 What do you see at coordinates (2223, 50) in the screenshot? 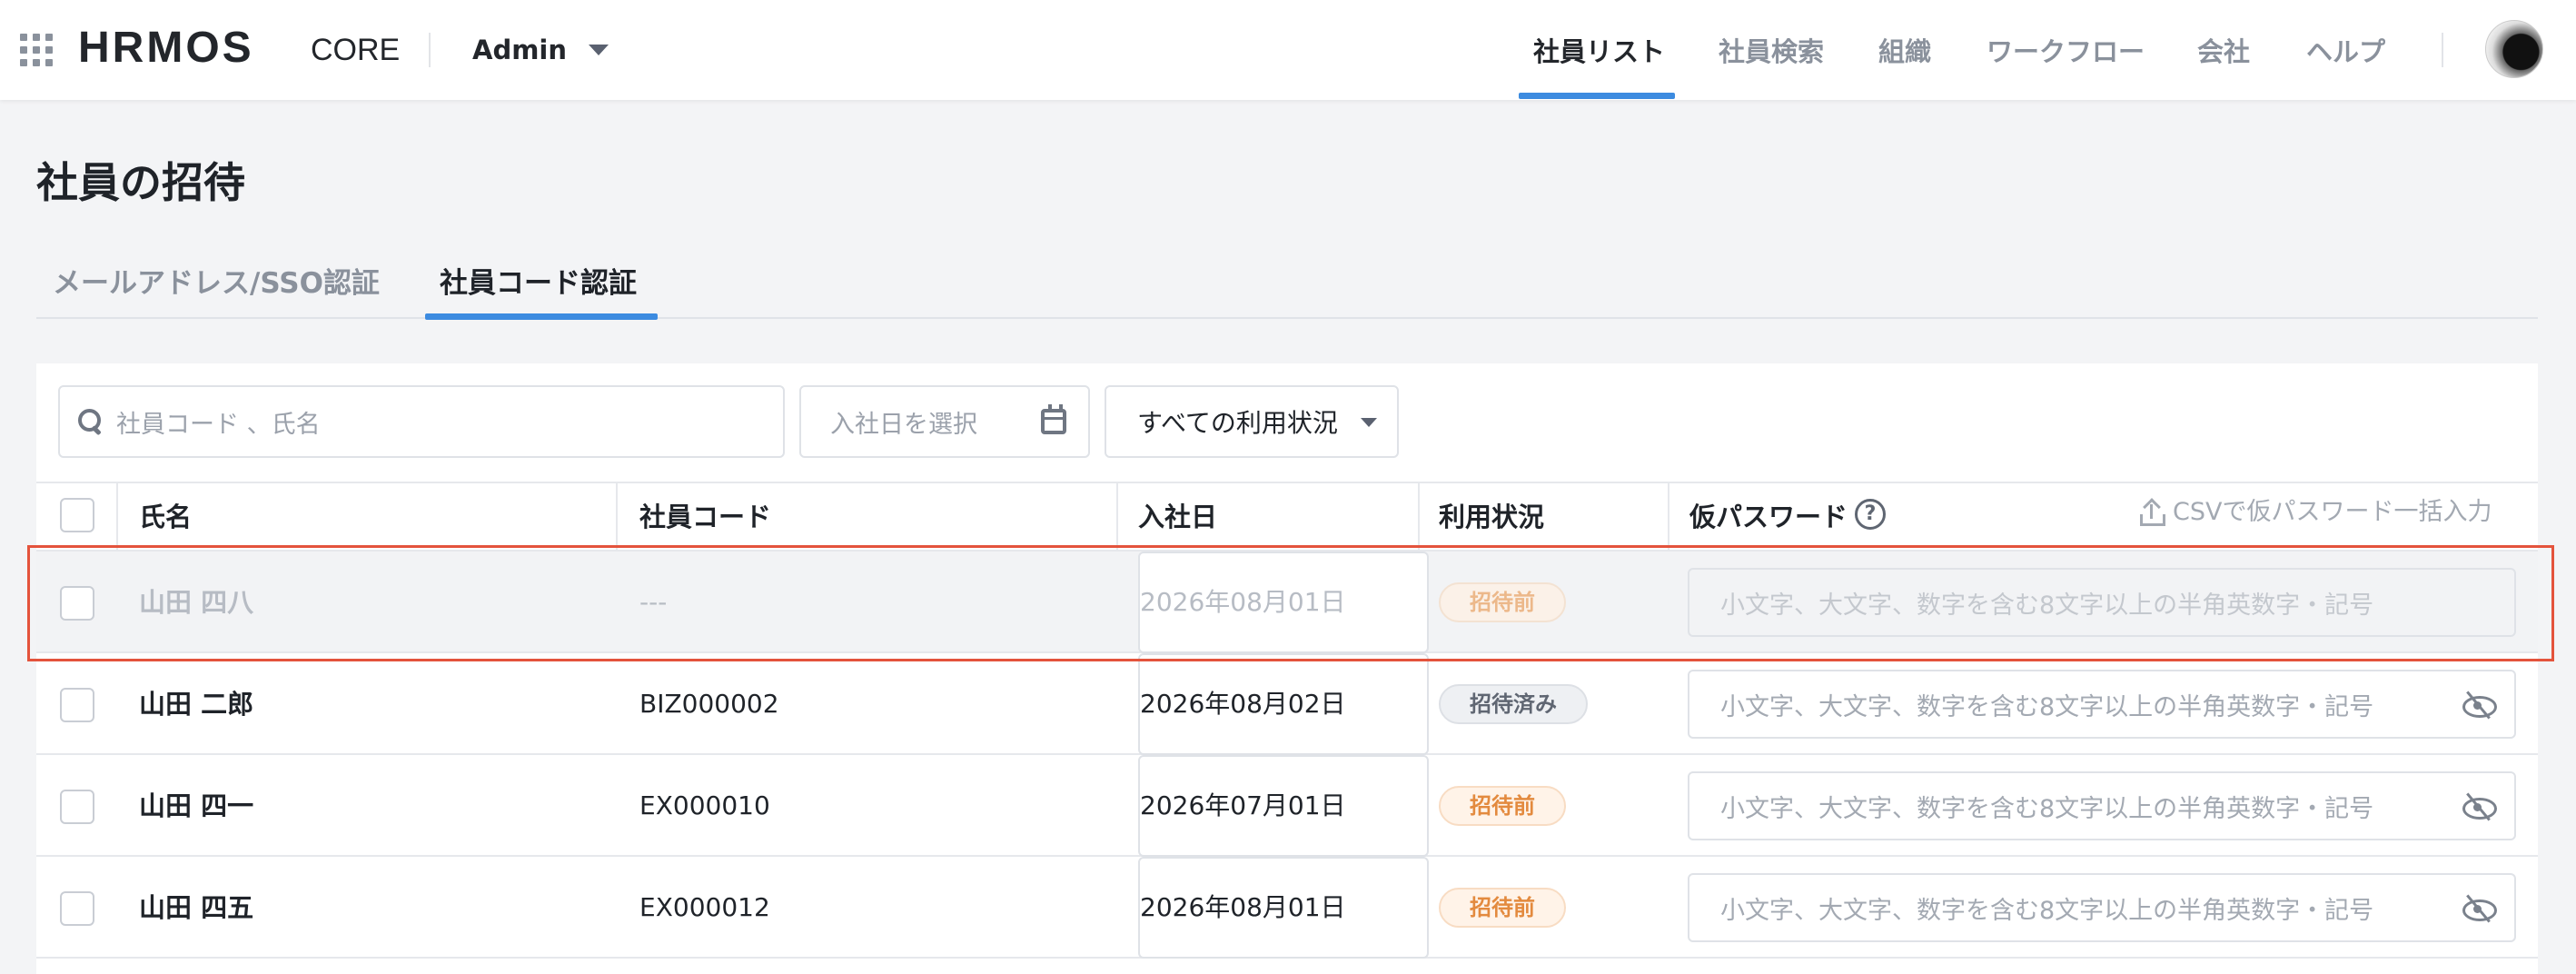
I see `nav-company: 会社` at bounding box center [2223, 50].